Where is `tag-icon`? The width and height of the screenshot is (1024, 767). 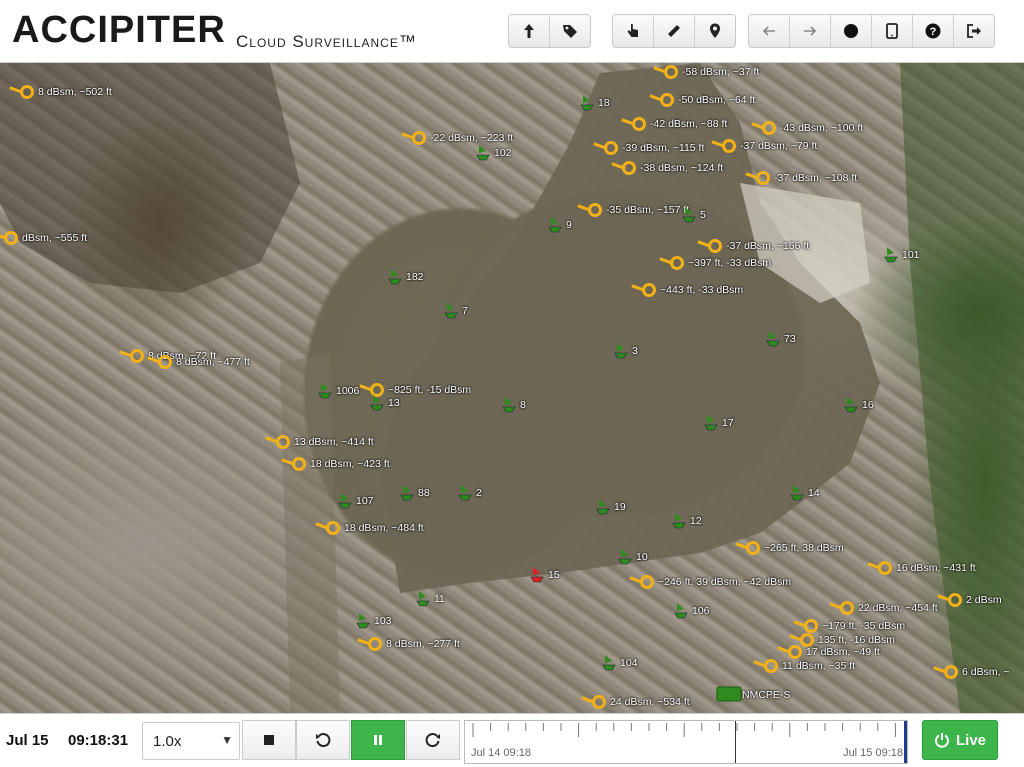 tag-icon is located at coordinates (570, 31).